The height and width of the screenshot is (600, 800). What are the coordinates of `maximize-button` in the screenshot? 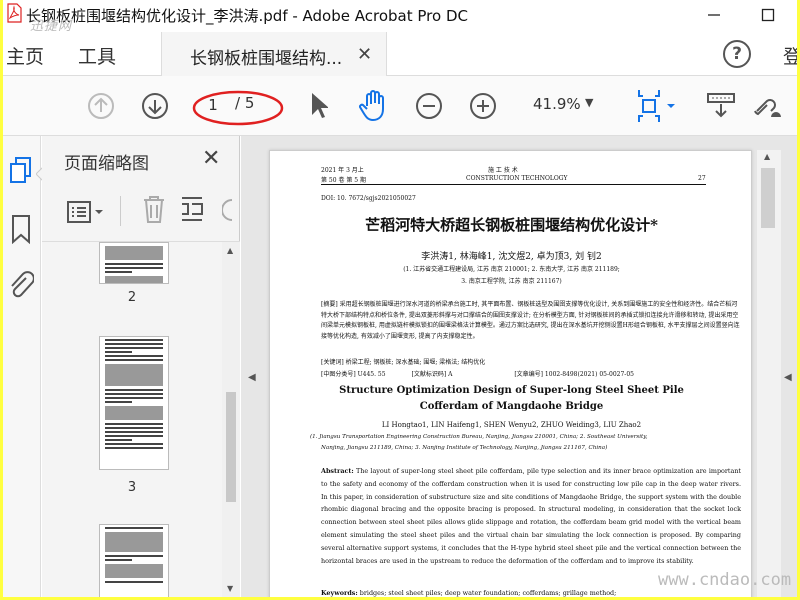 It's located at (768, 15).